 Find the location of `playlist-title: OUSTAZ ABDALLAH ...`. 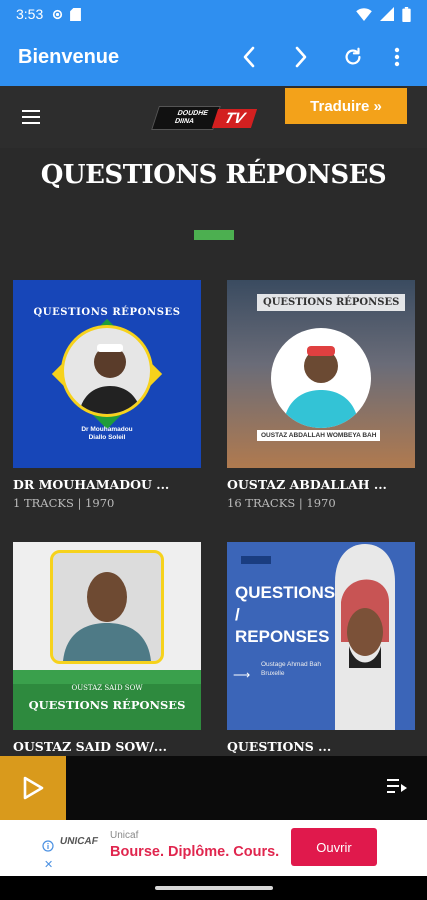

playlist-title: OUSTAZ ABDALLAH ... is located at coordinates (321, 484).